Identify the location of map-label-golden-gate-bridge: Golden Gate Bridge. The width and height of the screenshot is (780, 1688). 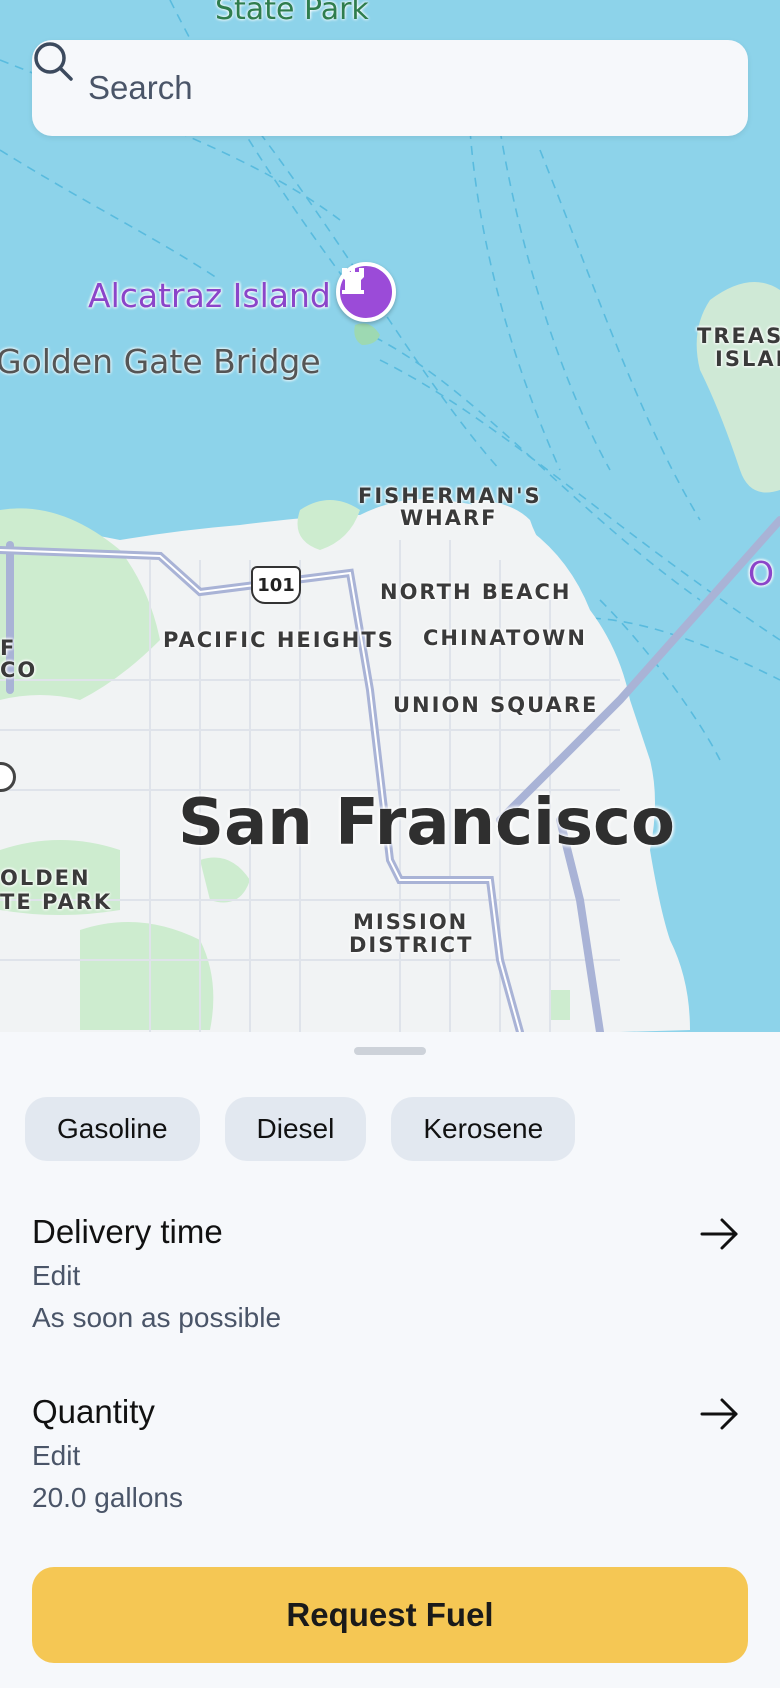
(160, 361).